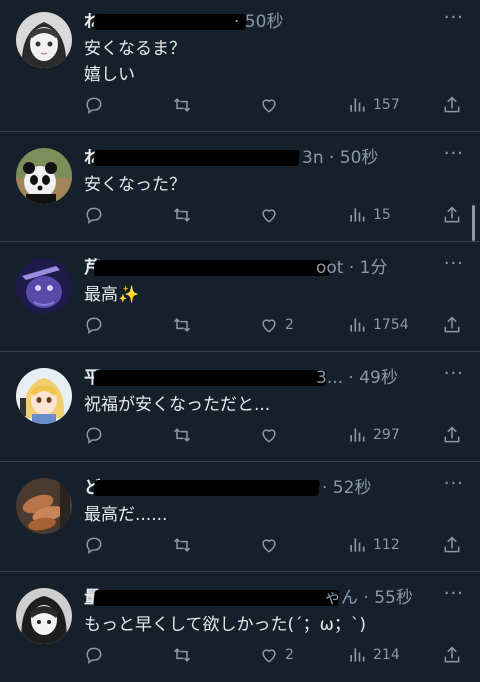  I want to click on dark-hair-anime-avatar-image, so click(44, 616).